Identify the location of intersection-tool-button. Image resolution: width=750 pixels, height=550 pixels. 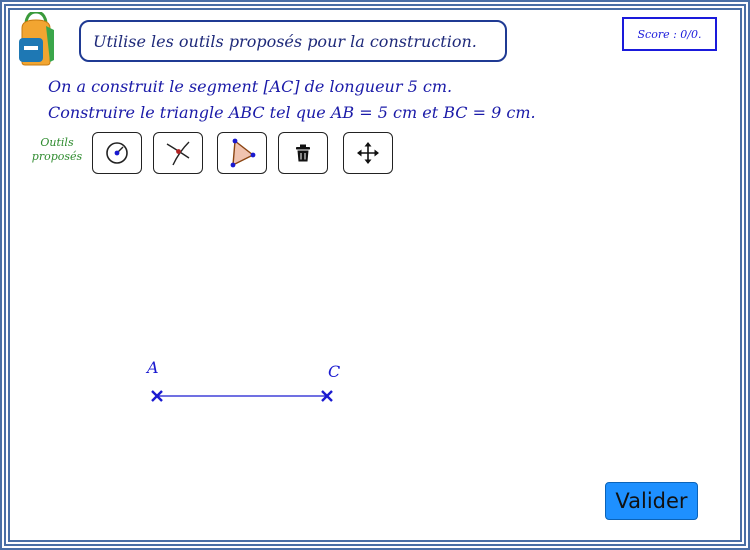
(178, 153).